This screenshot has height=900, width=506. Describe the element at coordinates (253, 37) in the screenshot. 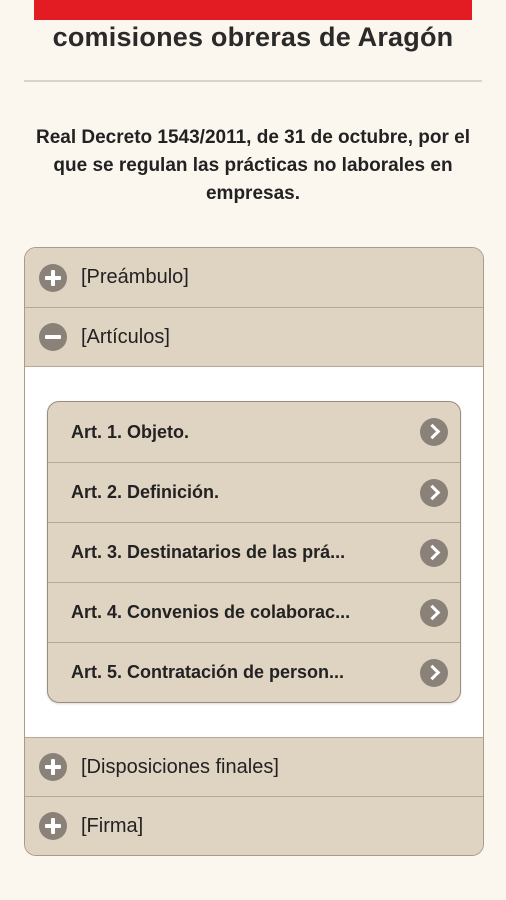

I see `brand-title: comisiones obreras de Aragón` at that location.